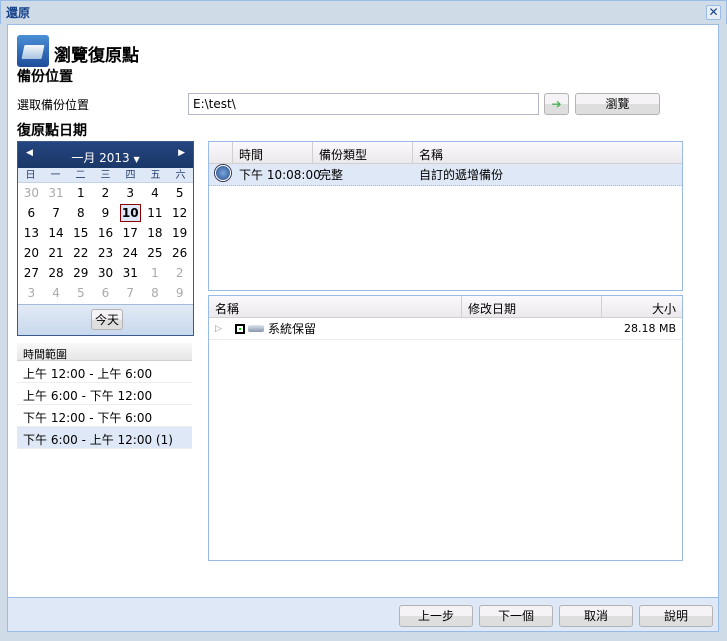 The image size is (727, 641). I want to click on next-button: 下一個, so click(516, 616).